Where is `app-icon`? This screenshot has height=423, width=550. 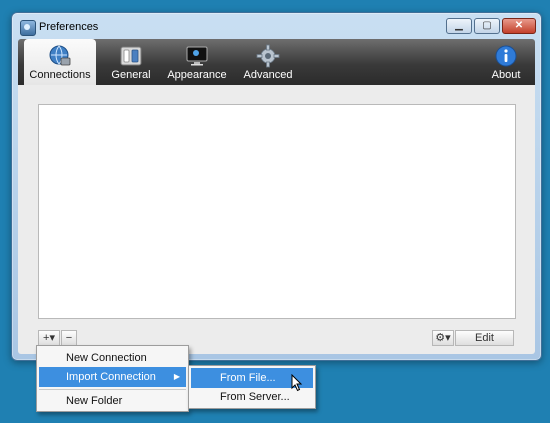 app-icon is located at coordinates (28, 28).